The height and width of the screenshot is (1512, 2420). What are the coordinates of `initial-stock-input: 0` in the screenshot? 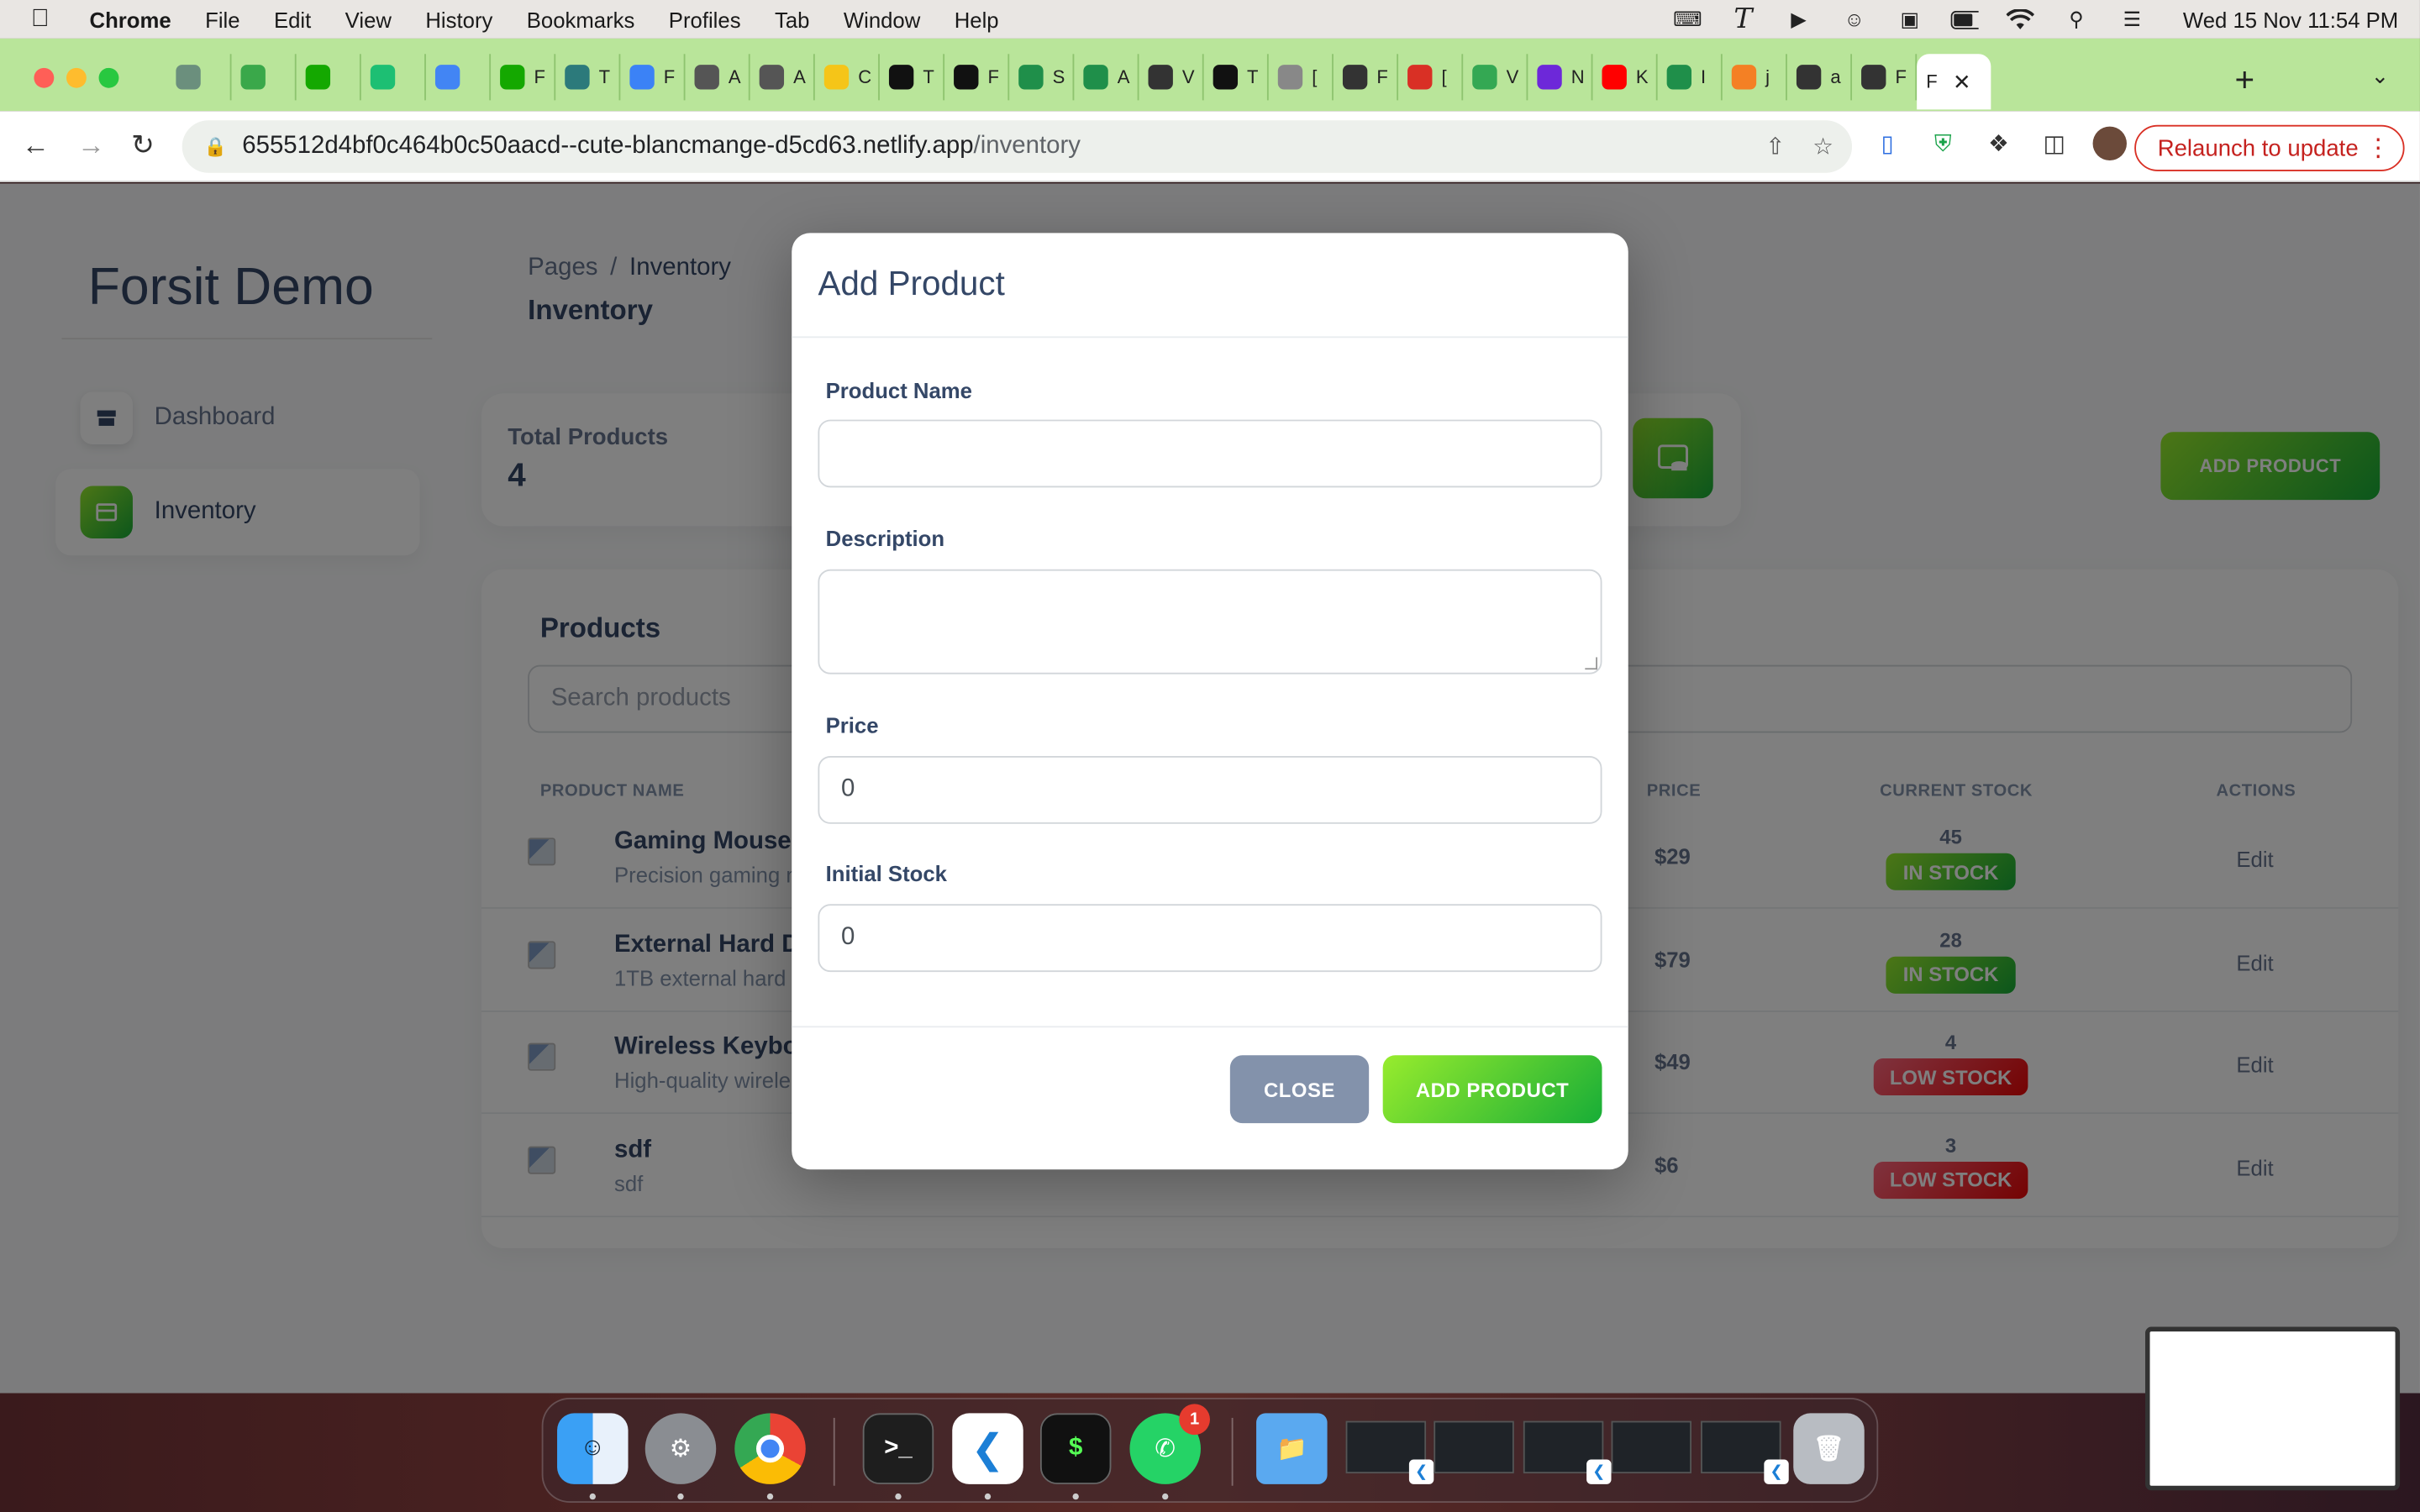 It's located at (1210, 938).